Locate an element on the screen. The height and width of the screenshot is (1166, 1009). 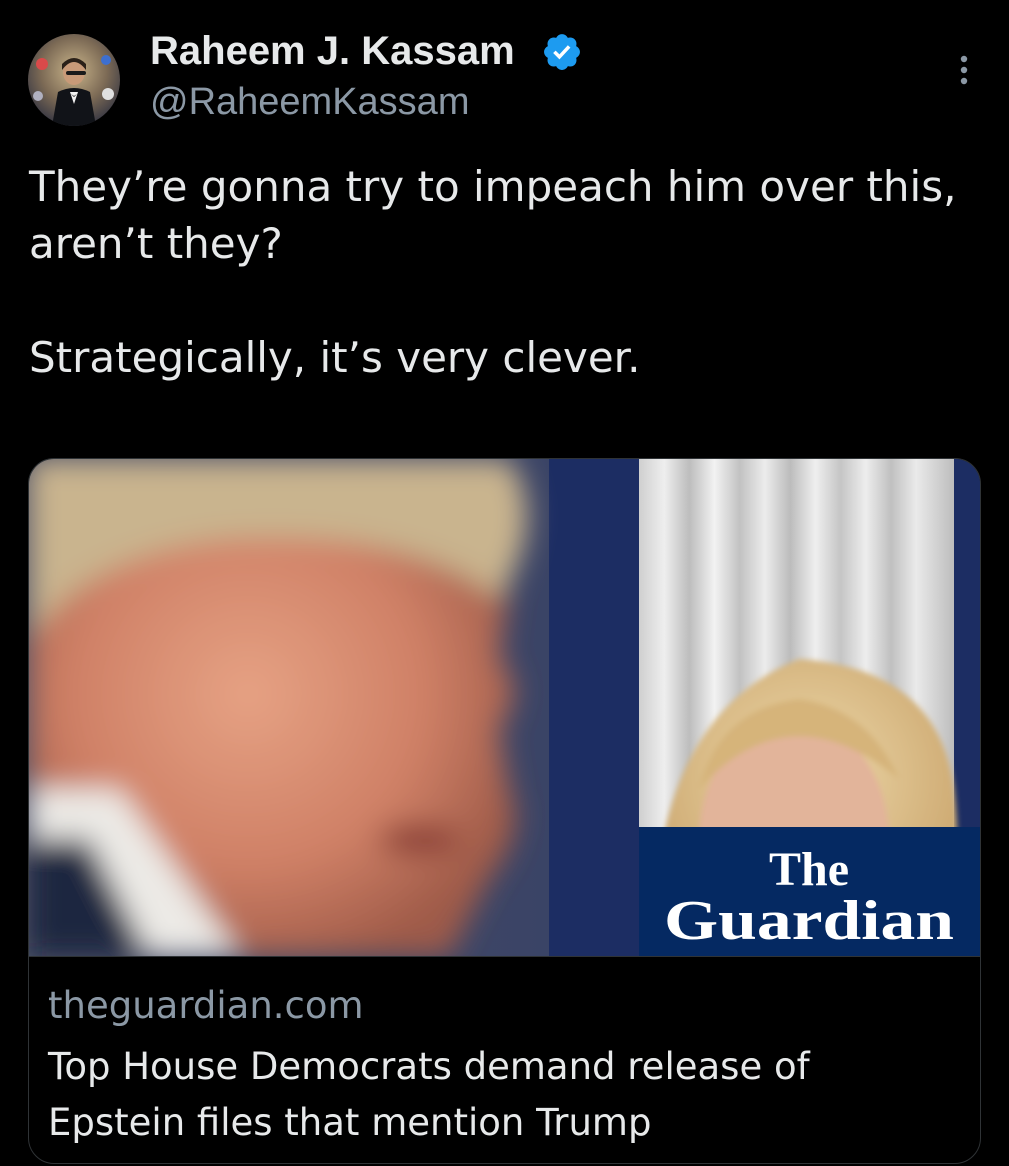
link-domain: theguardian.com is located at coordinates (206, 1005).